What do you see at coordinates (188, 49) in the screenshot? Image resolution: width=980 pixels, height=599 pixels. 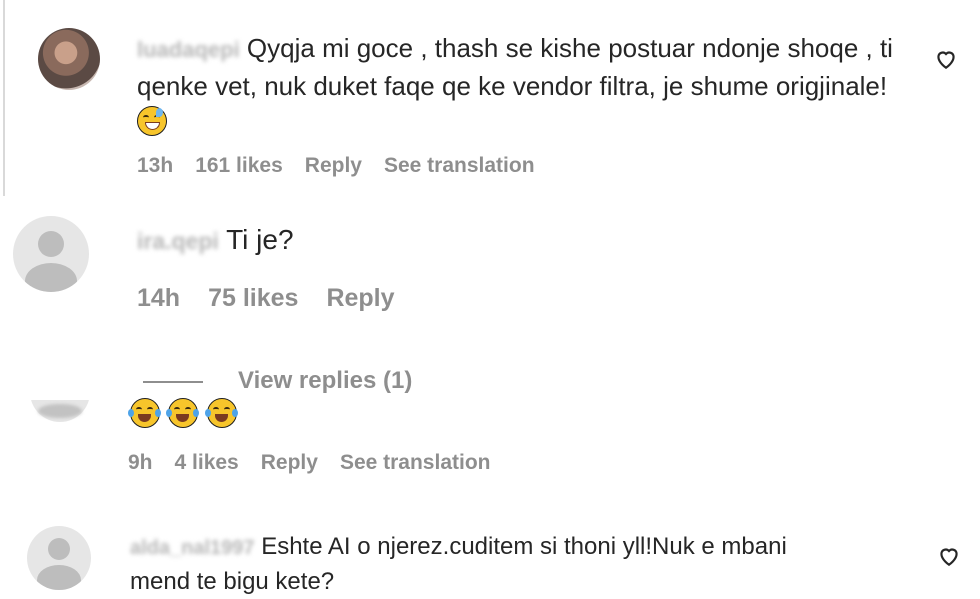 I see `username: luadaqepi` at bounding box center [188, 49].